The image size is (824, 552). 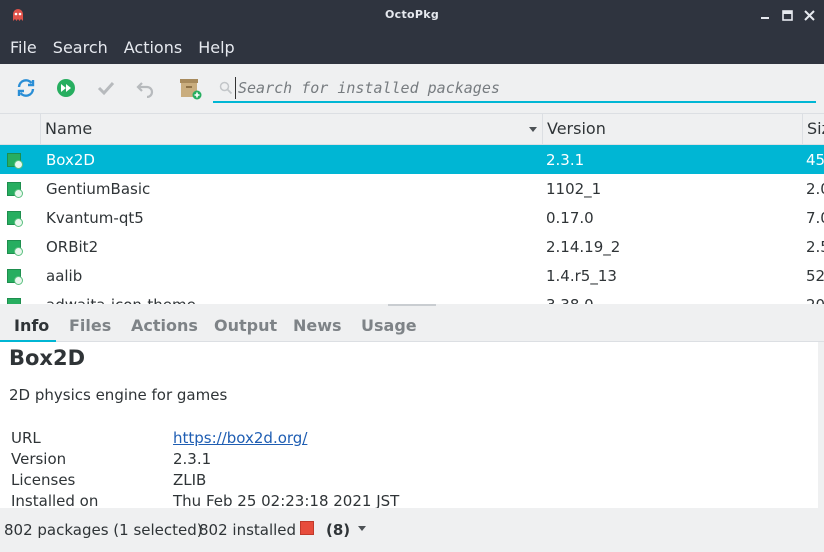 What do you see at coordinates (583, 247) in the screenshot?
I see `package-version: 2.14.19_2` at bounding box center [583, 247].